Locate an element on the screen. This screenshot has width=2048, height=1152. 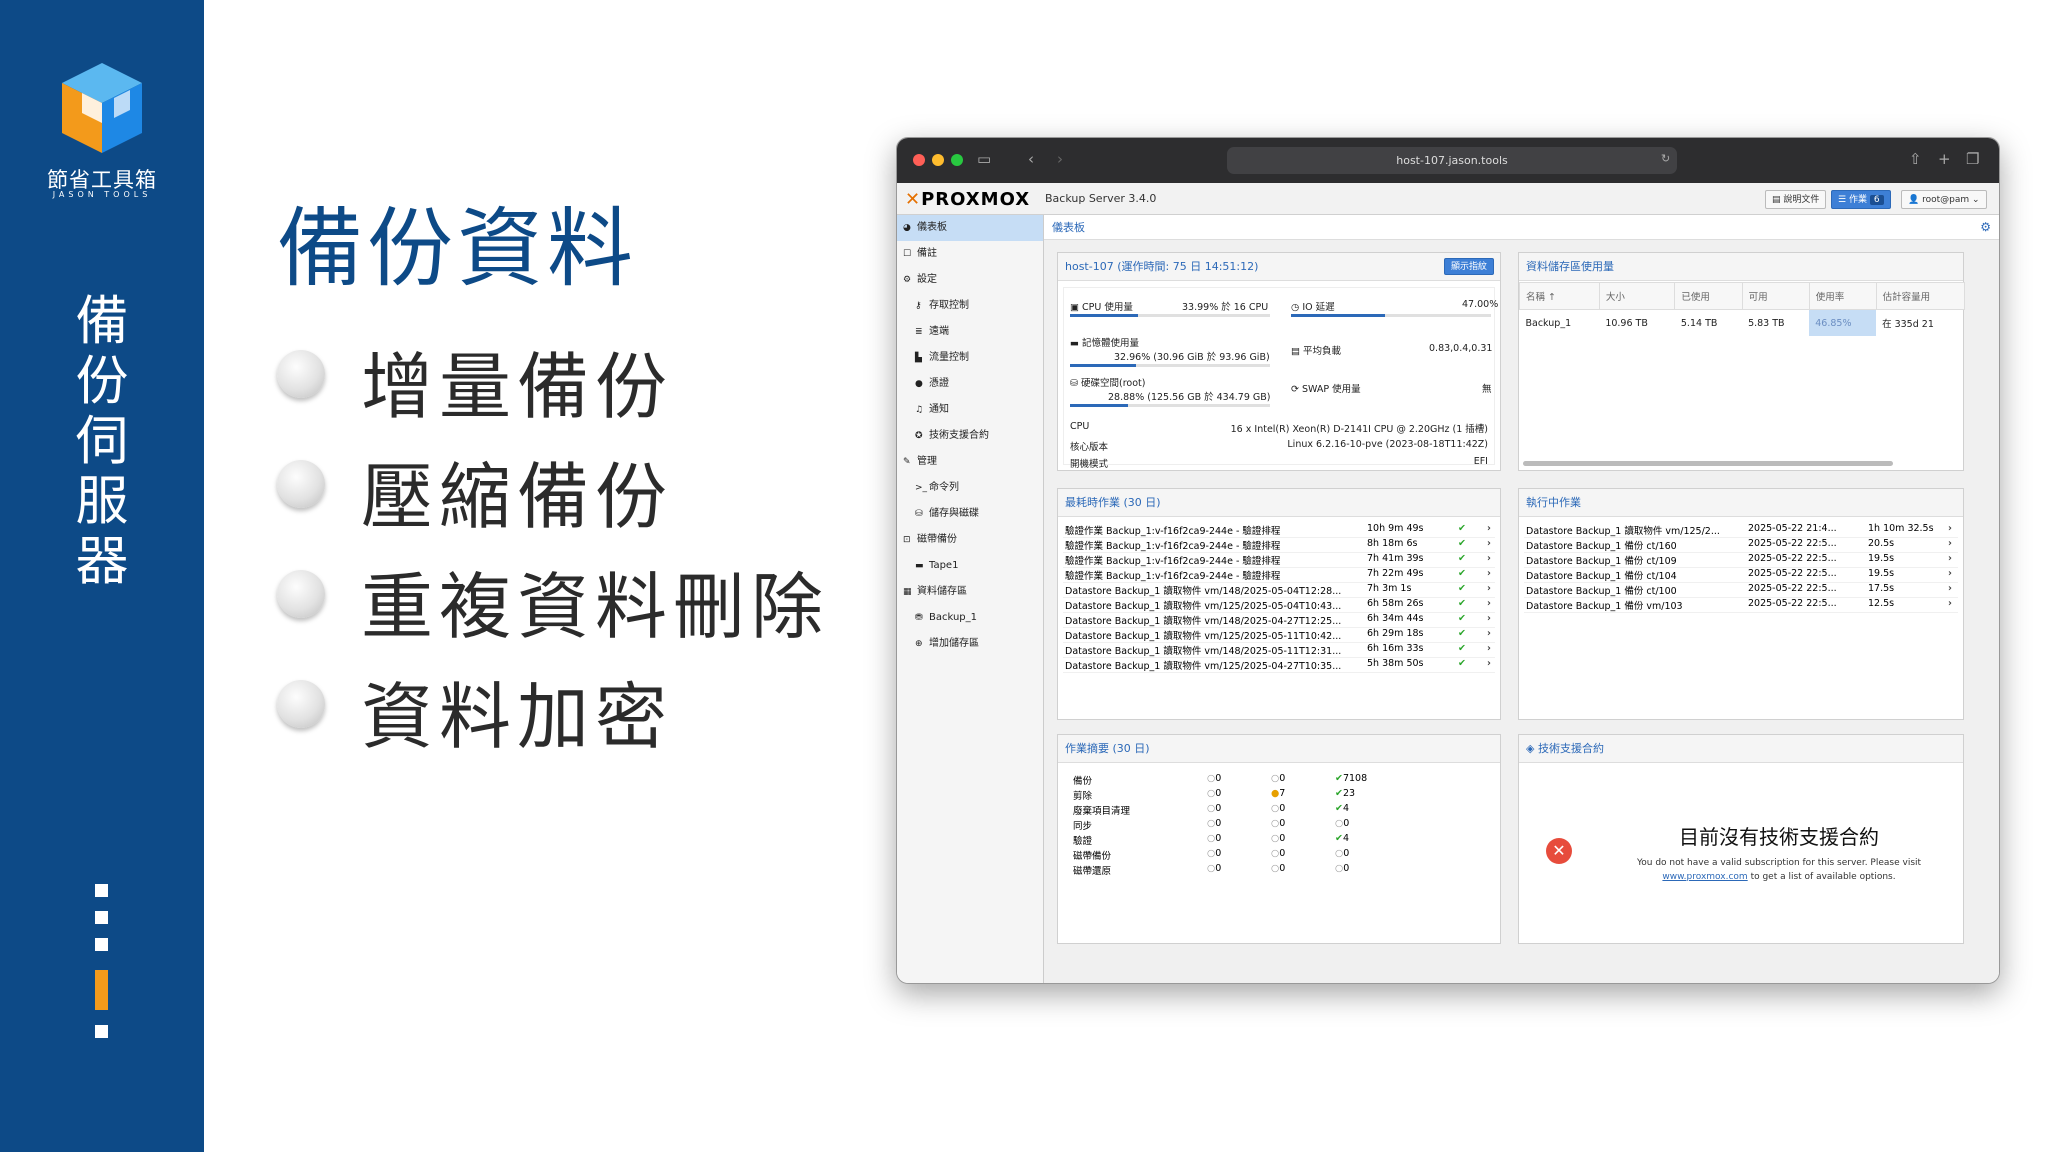
column-header: 已使用 is located at coordinates (1708, 296).